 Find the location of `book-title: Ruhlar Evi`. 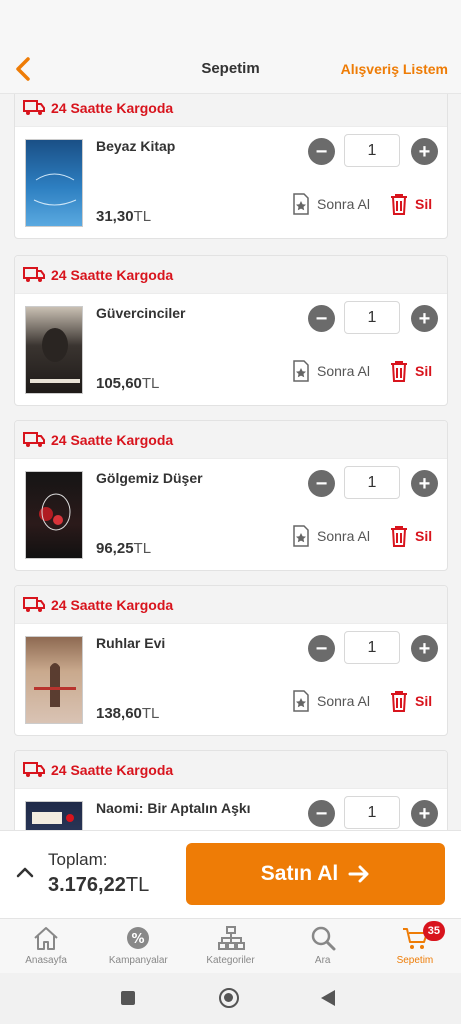

book-title: Ruhlar Evi is located at coordinates (130, 643).